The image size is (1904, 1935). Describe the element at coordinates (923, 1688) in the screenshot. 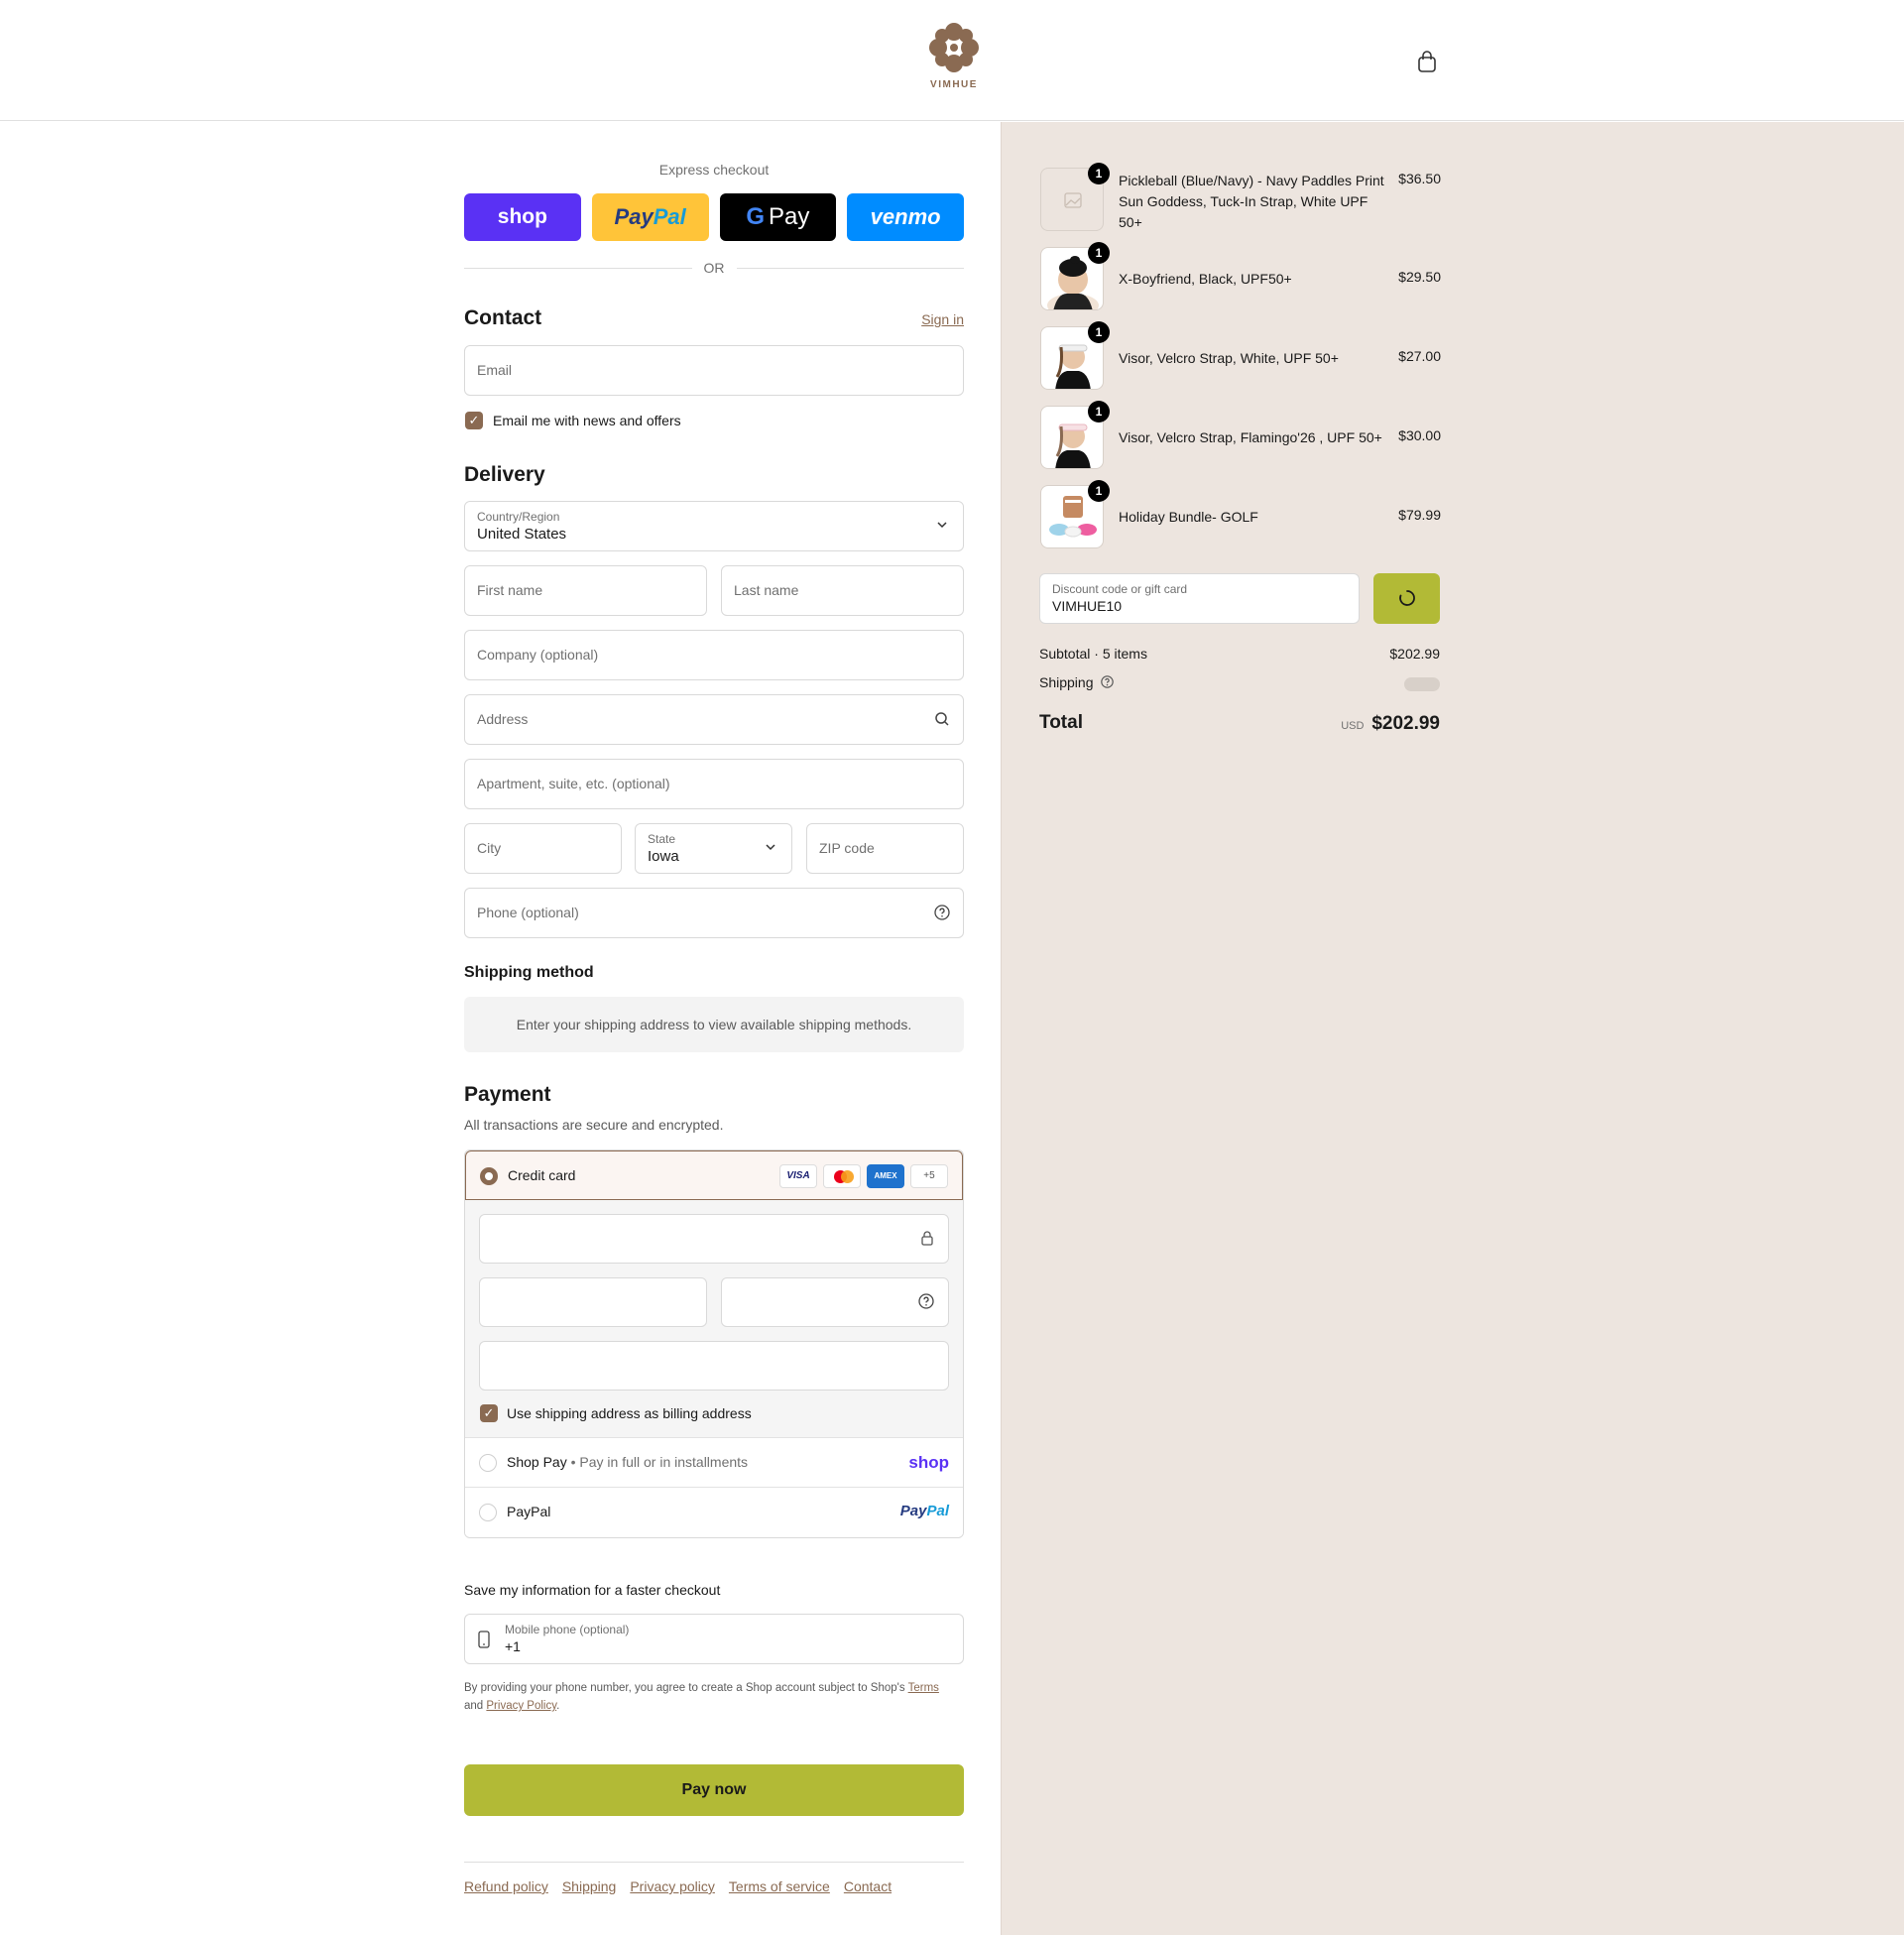

I see `terms-link: Terms` at that location.